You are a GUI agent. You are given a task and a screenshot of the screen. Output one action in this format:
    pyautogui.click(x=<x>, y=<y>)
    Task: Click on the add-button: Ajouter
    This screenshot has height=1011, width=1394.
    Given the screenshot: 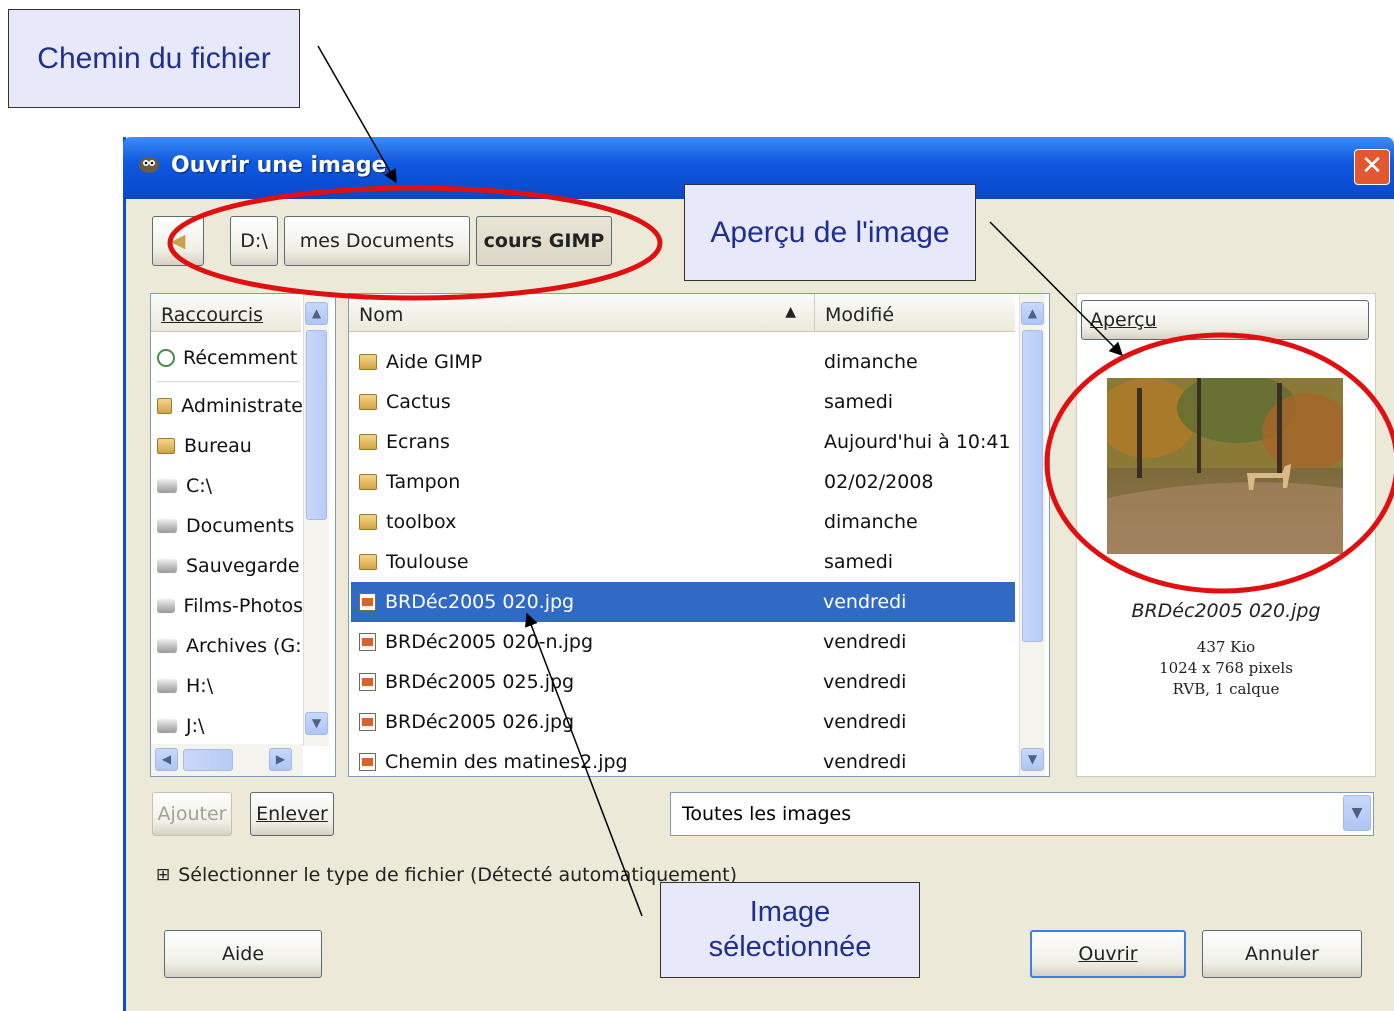 What is the action you would take?
    pyautogui.click(x=192, y=814)
    